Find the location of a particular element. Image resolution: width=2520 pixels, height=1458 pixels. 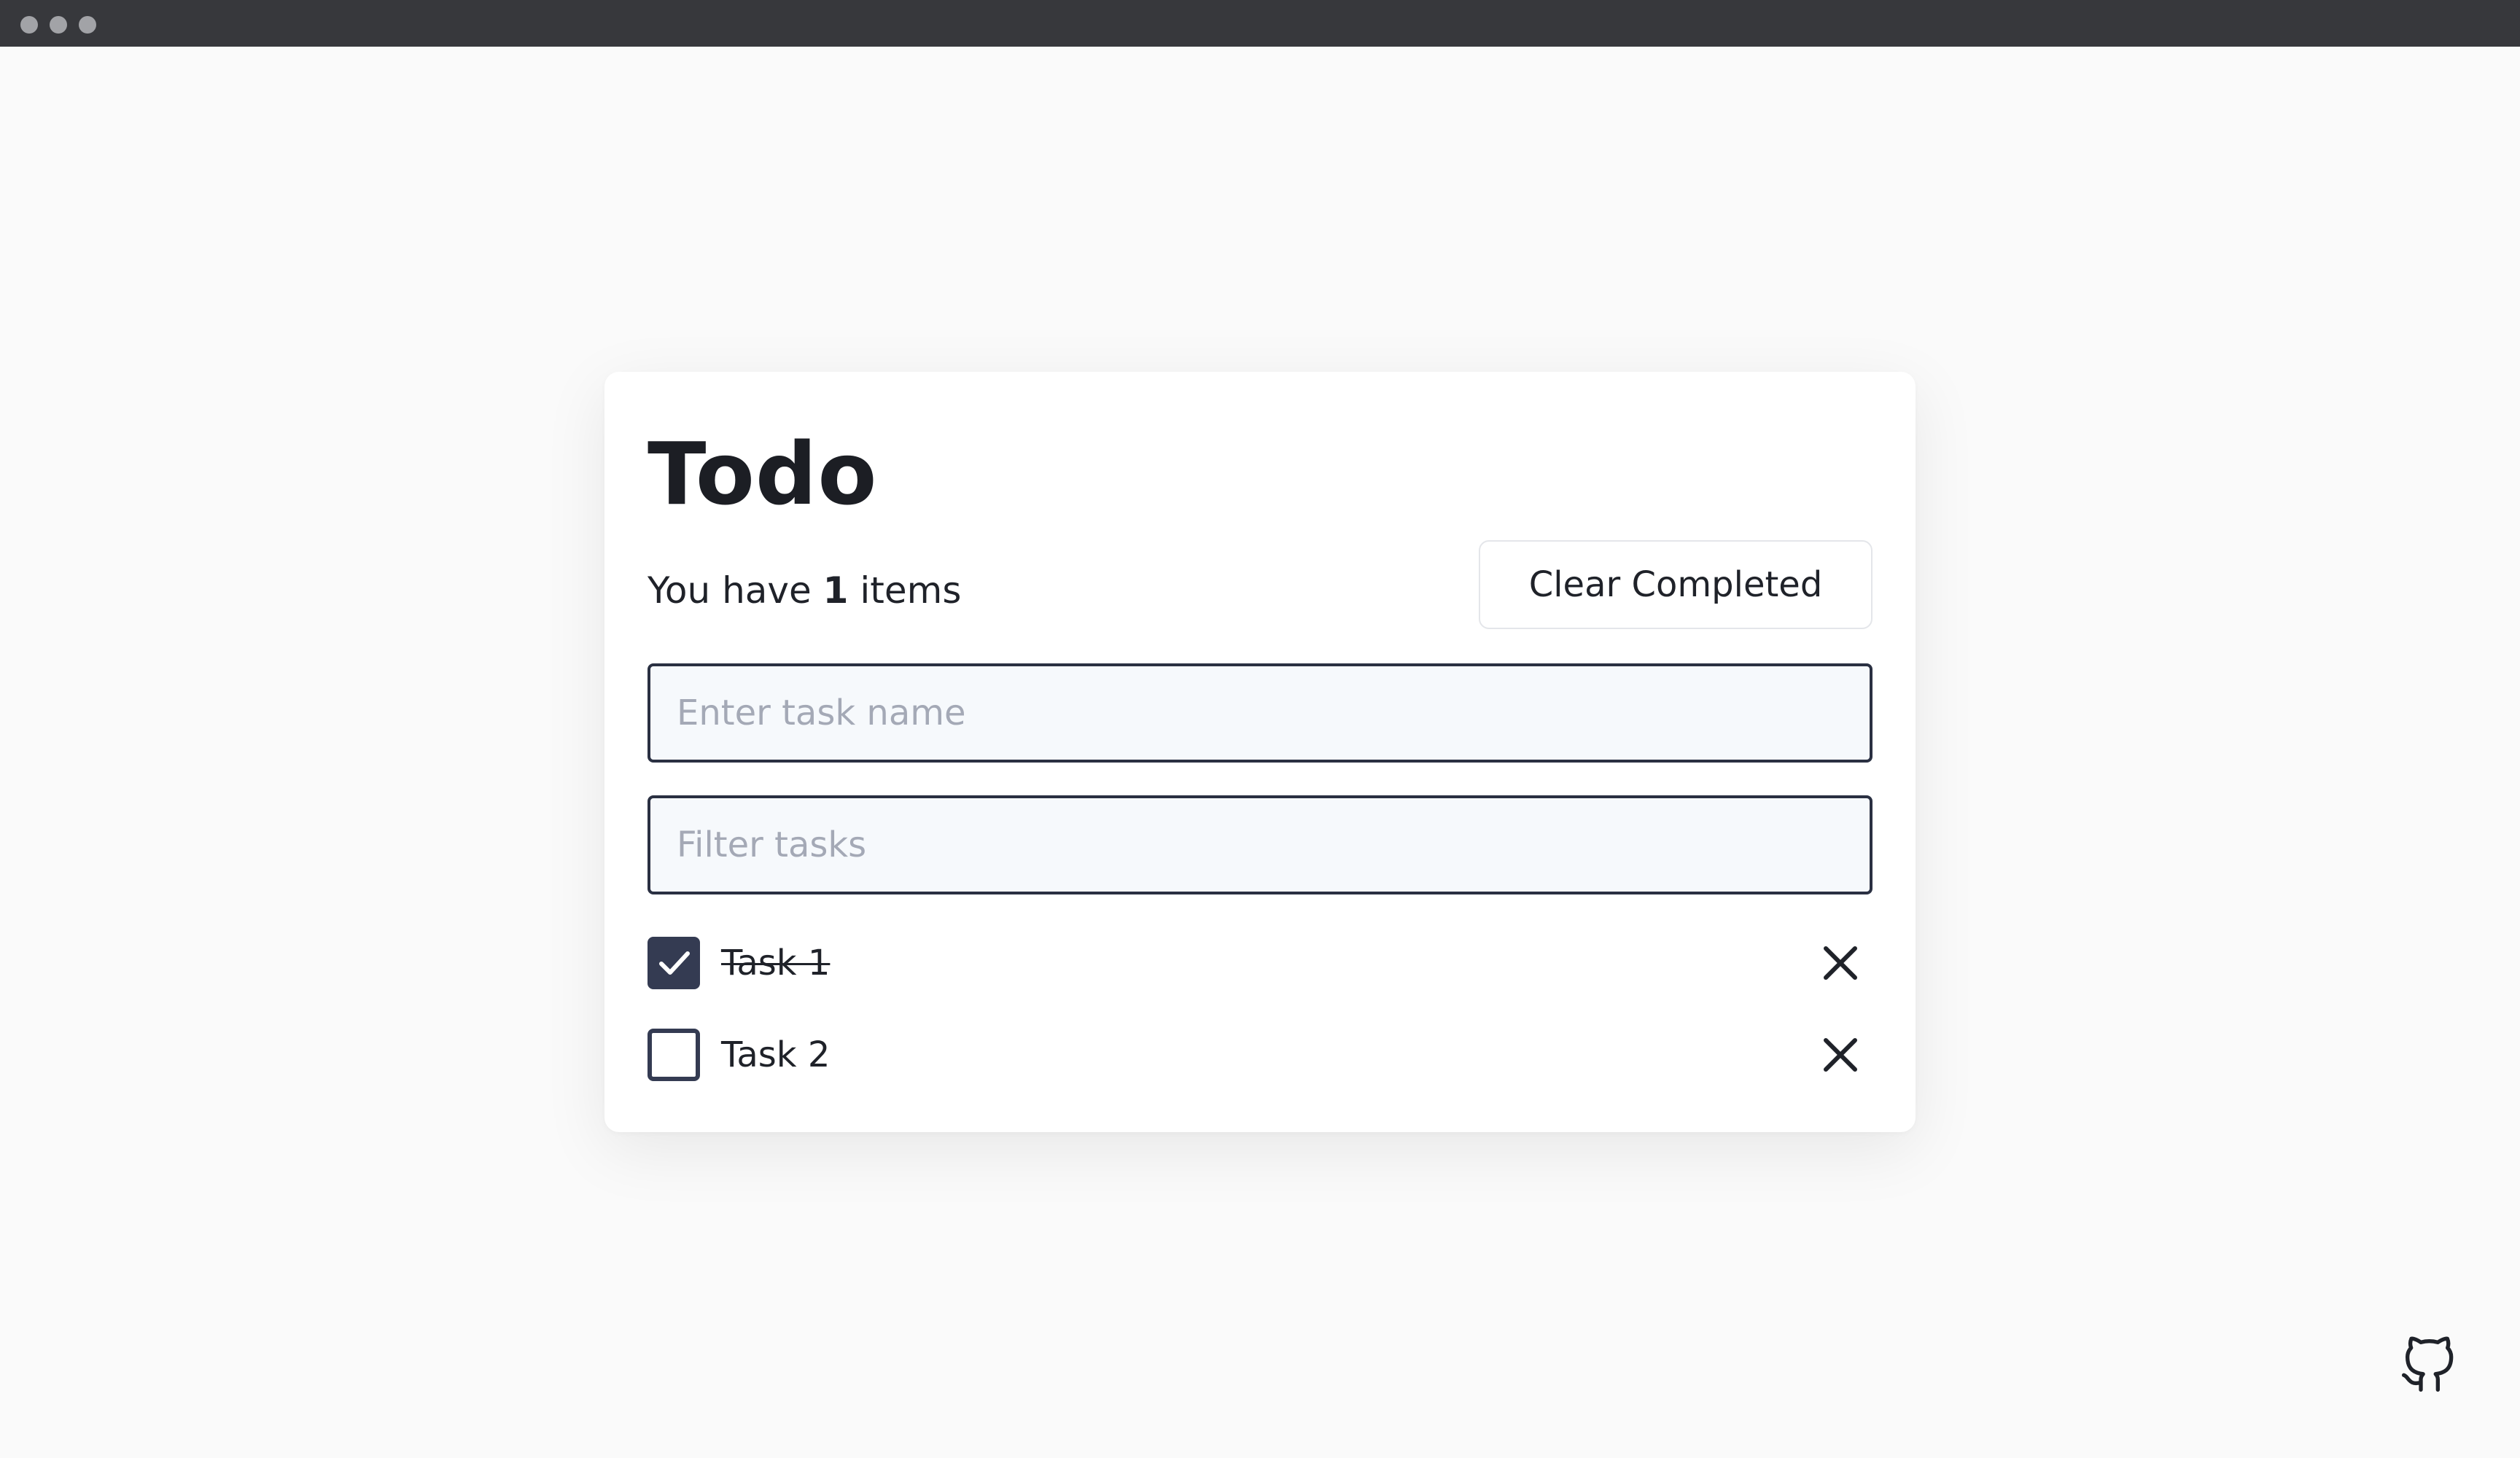

window-minimize-dot is located at coordinates (58, 25).